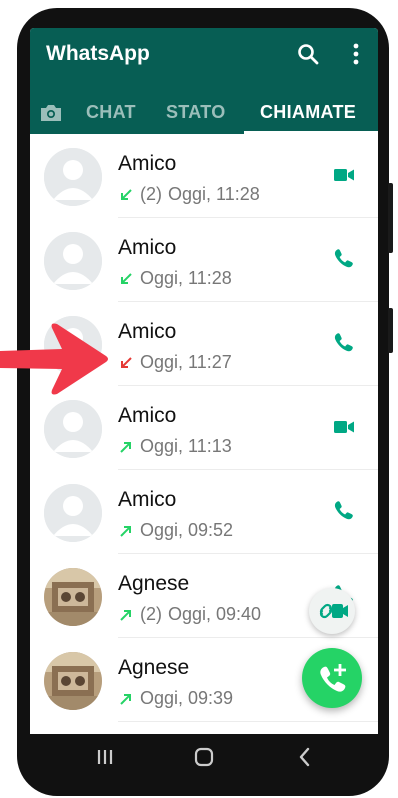 The height and width of the screenshot is (798, 398). What do you see at coordinates (98, 53) in the screenshot?
I see `app-title: WhatsApp` at bounding box center [98, 53].